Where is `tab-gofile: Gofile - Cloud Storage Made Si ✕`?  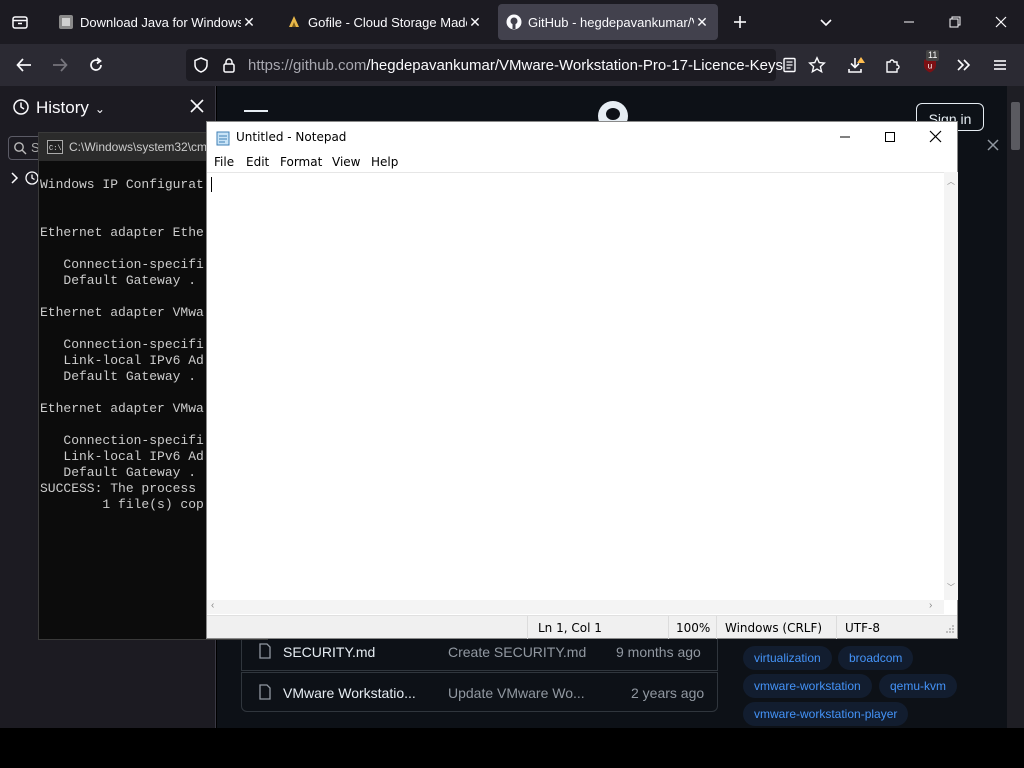 tab-gofile: Gofile - Cloud Storage Made Si ✕ is located at coordinates (384, 22).